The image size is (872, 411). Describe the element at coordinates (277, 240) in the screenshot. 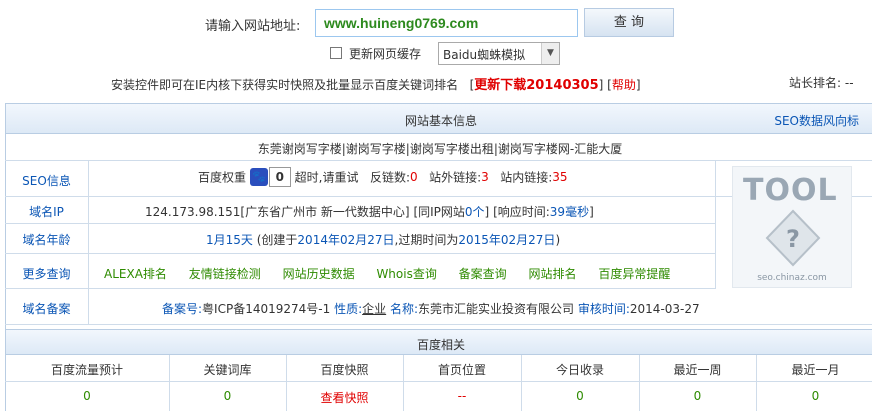

I see `created-prefix: (创建于` at that location.